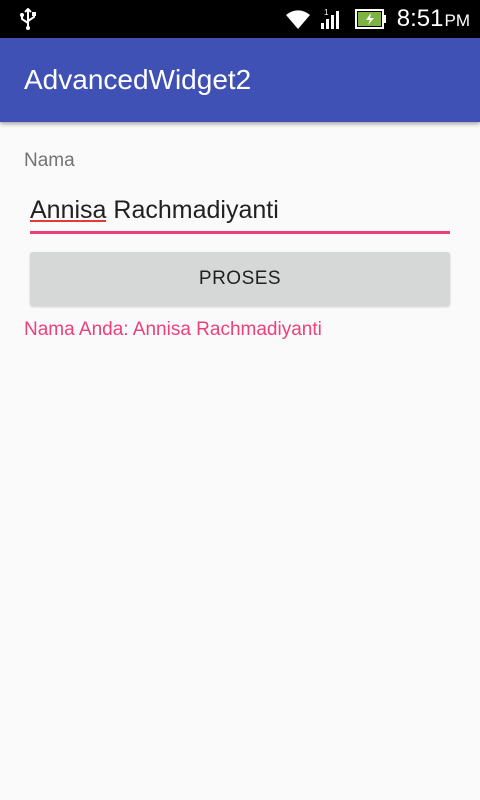 The height and width of the screenshot is (800, 480). I want to click on spellcheck-word: Annisa, so click(68, 210).